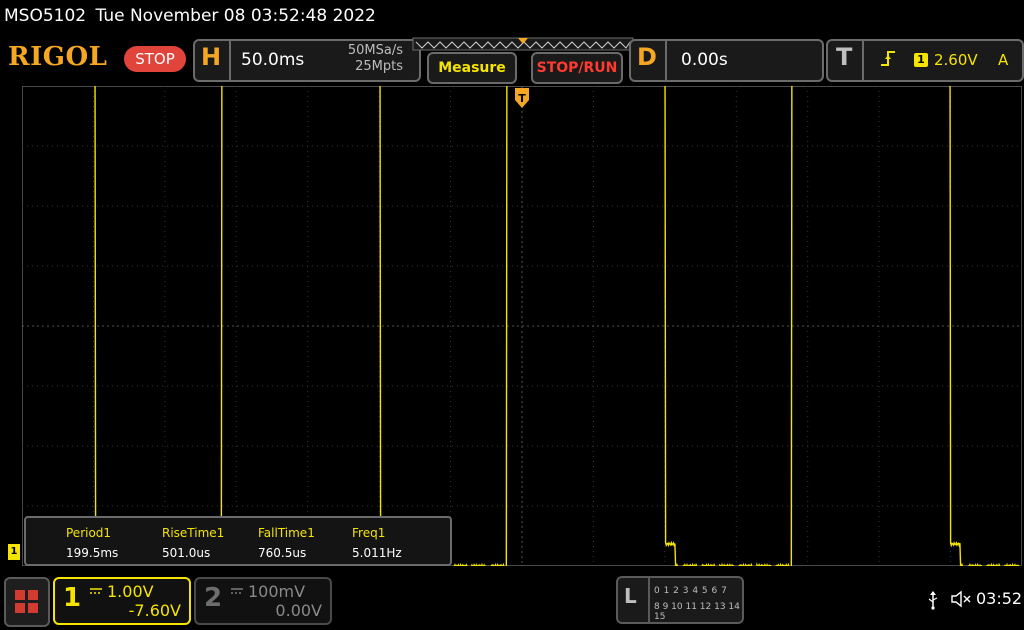 This screenshot has width=1024, height=630. Describe the element at coordinates (193, 533) in the screenshot. I see `meas-header-risetime: RiseTime1` at that location.